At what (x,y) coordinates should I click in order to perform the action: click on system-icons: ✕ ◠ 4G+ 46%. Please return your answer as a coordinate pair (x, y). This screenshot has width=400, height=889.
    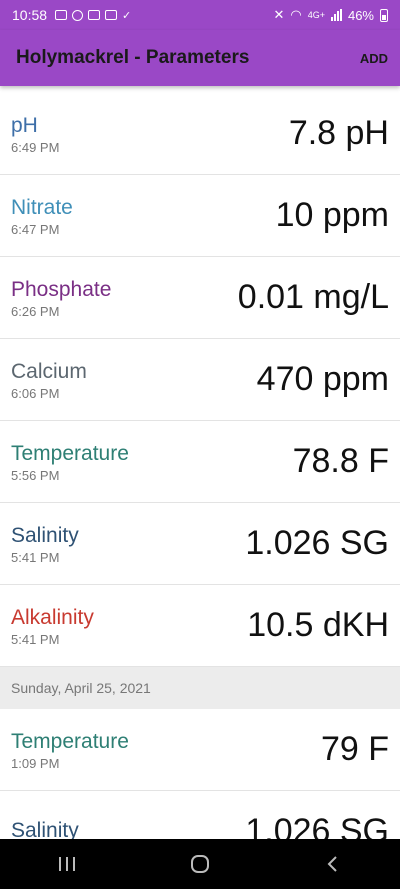
    Looking at the image, I should click on (330, 15).